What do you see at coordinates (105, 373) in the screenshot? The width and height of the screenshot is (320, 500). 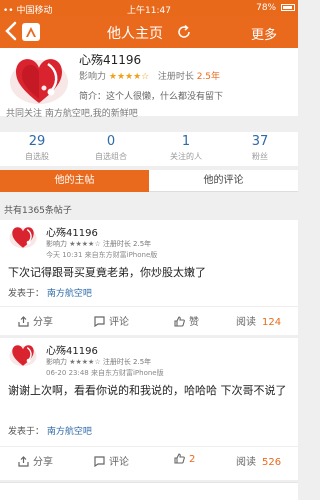 I see `post-time: 06-20 23:48 来自东方财富iPhone版` at bounding box center [105, 373].